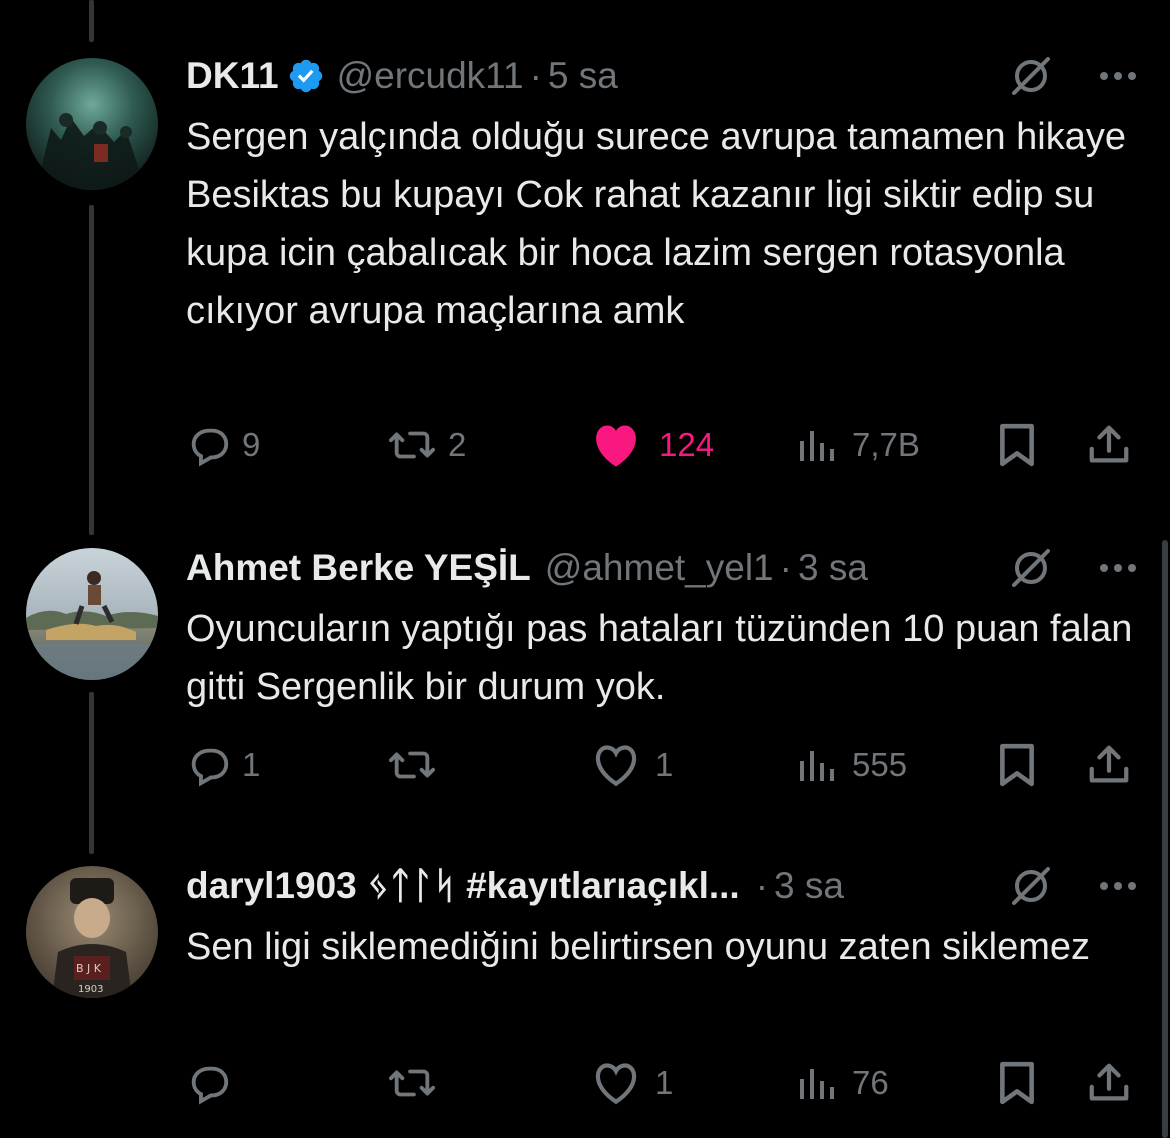  I want to click on display-name: DK11, so click(232, 76).